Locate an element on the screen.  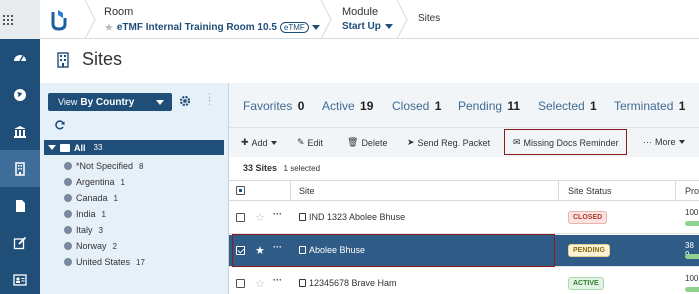
country-item: United States 17 is located at coordinates (104, 262).